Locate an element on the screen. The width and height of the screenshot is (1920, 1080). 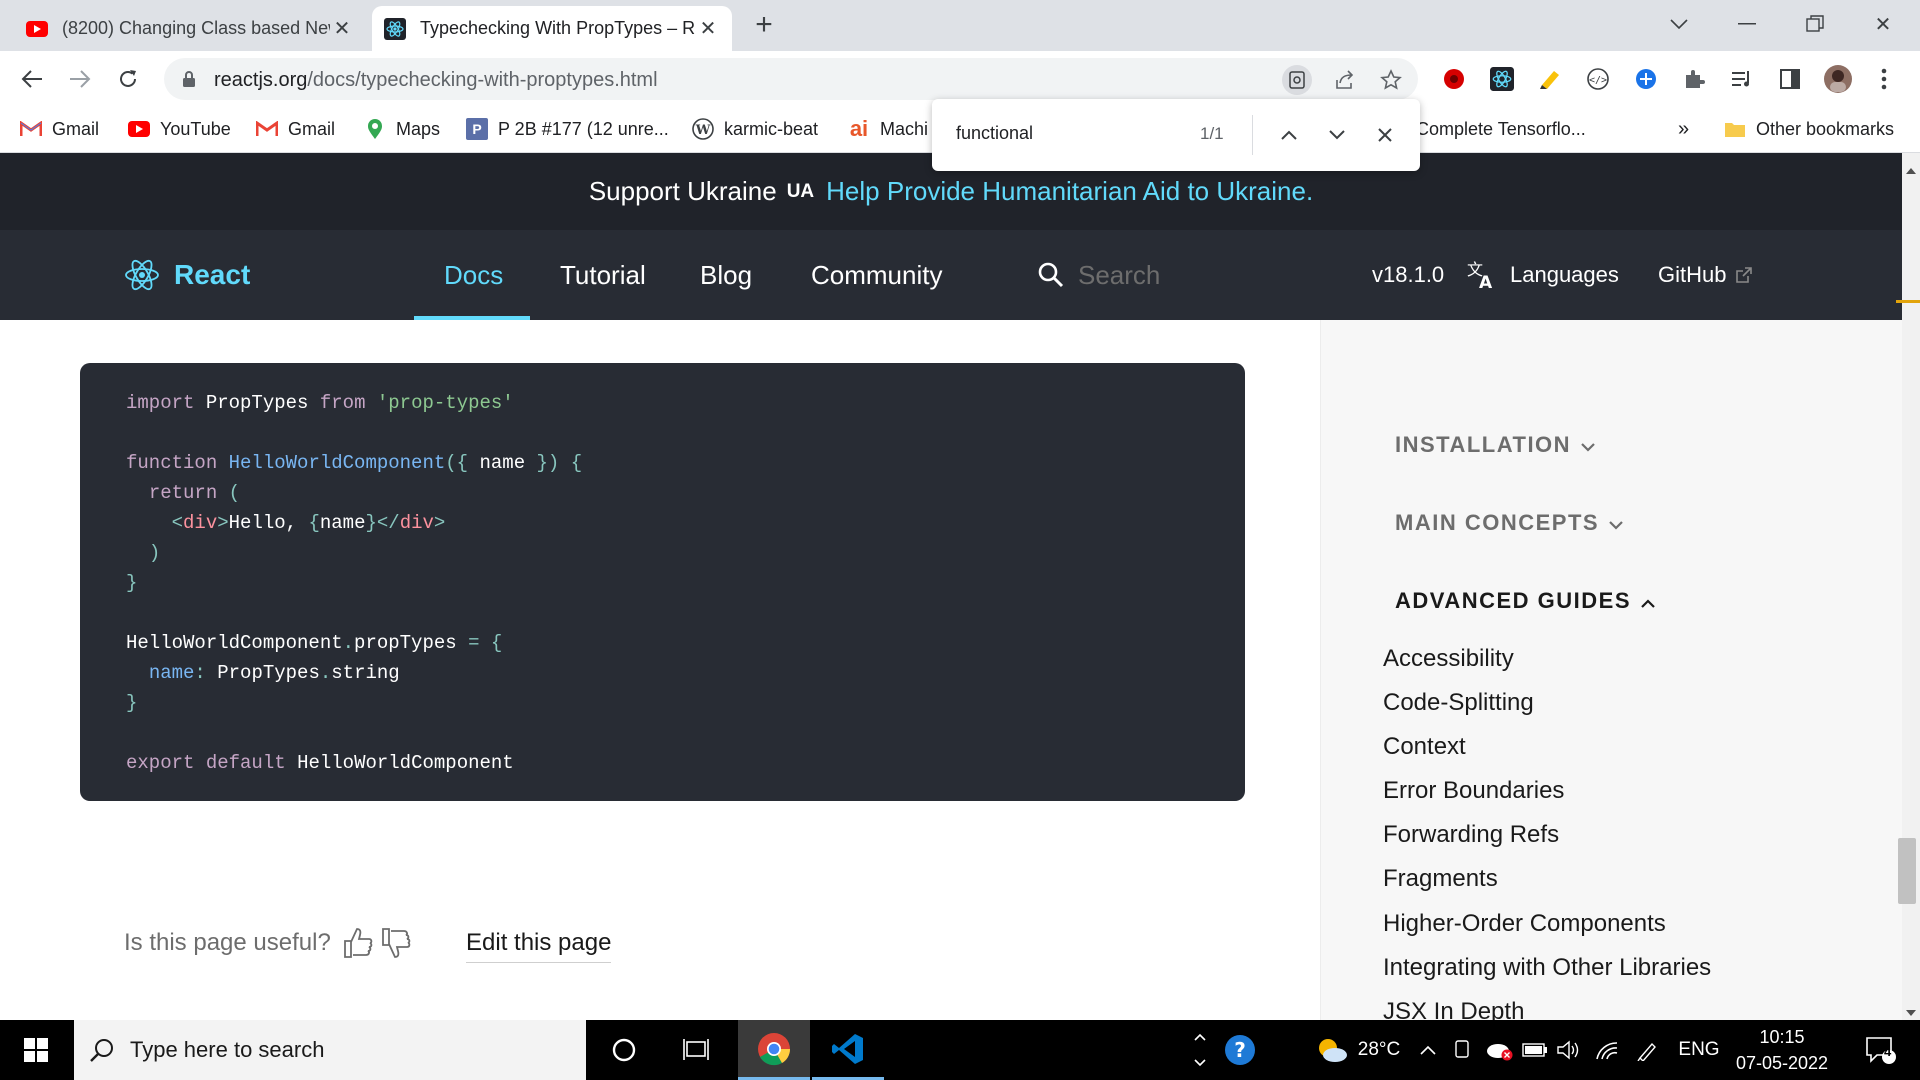
sidebar-item-jsx-in-depth: JSX In Depth is located at coordinates (1453, 1009).